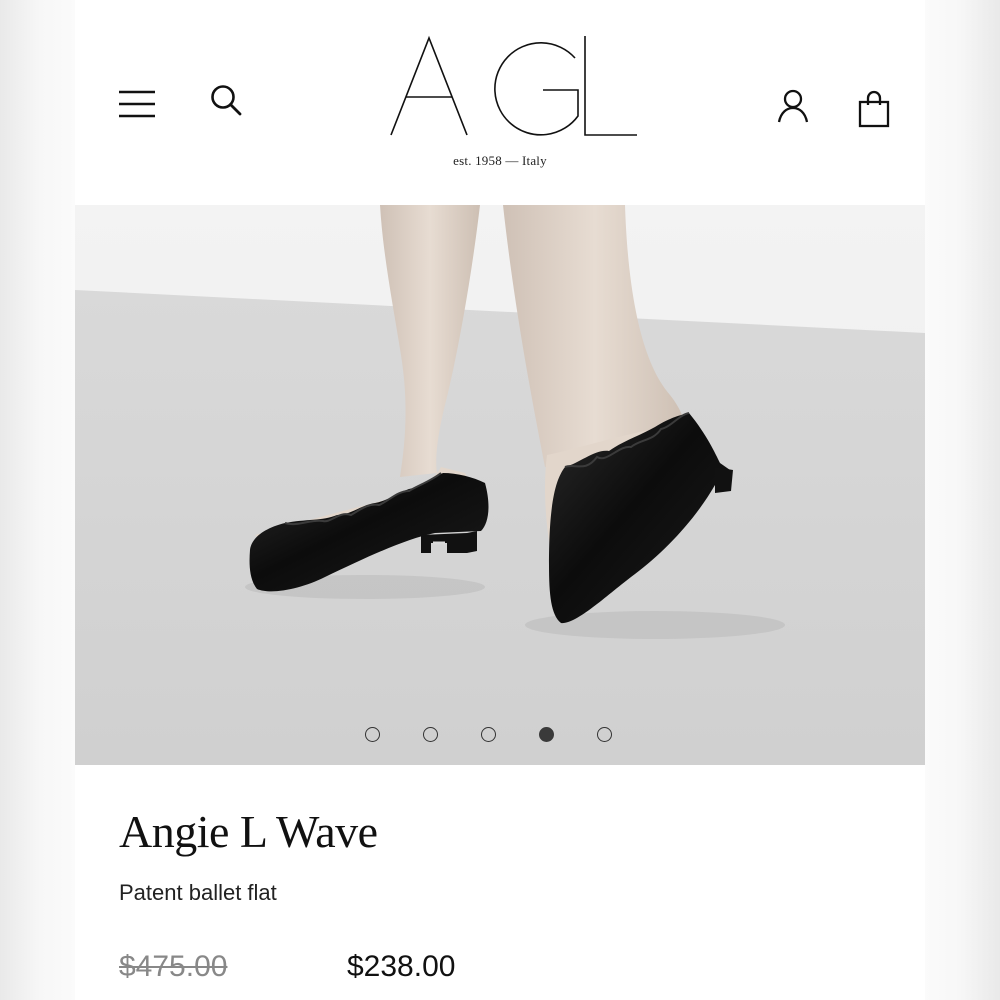 Image resolution: width=1000 pixels, height=1000 pixels. Describe the element at coordinates (198, 892) in the screenshot. I see `product-subtitle: Patent ballet flat` at that location.